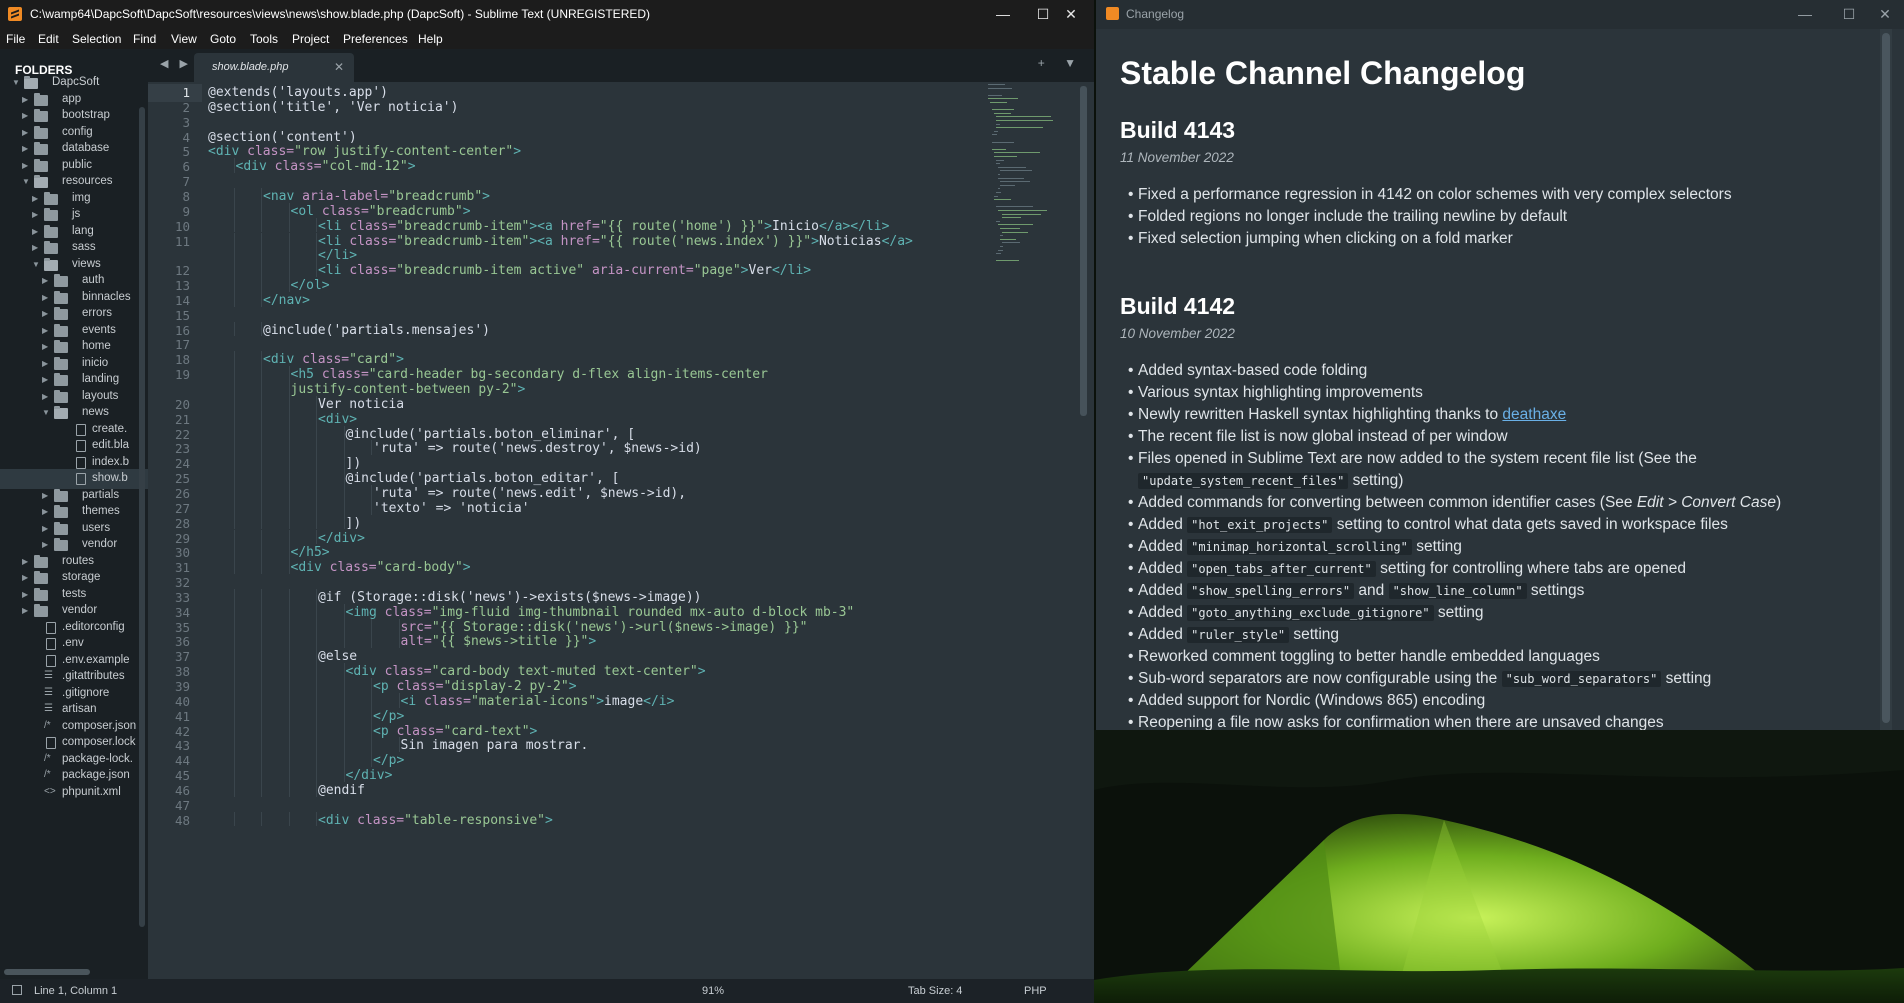 The height and width of the screenshot is (1003, 1904). What do you see at coordinates (286, 301) in the screenshot?
I see `code-line: </nav>` at bounding box center [286, 301].